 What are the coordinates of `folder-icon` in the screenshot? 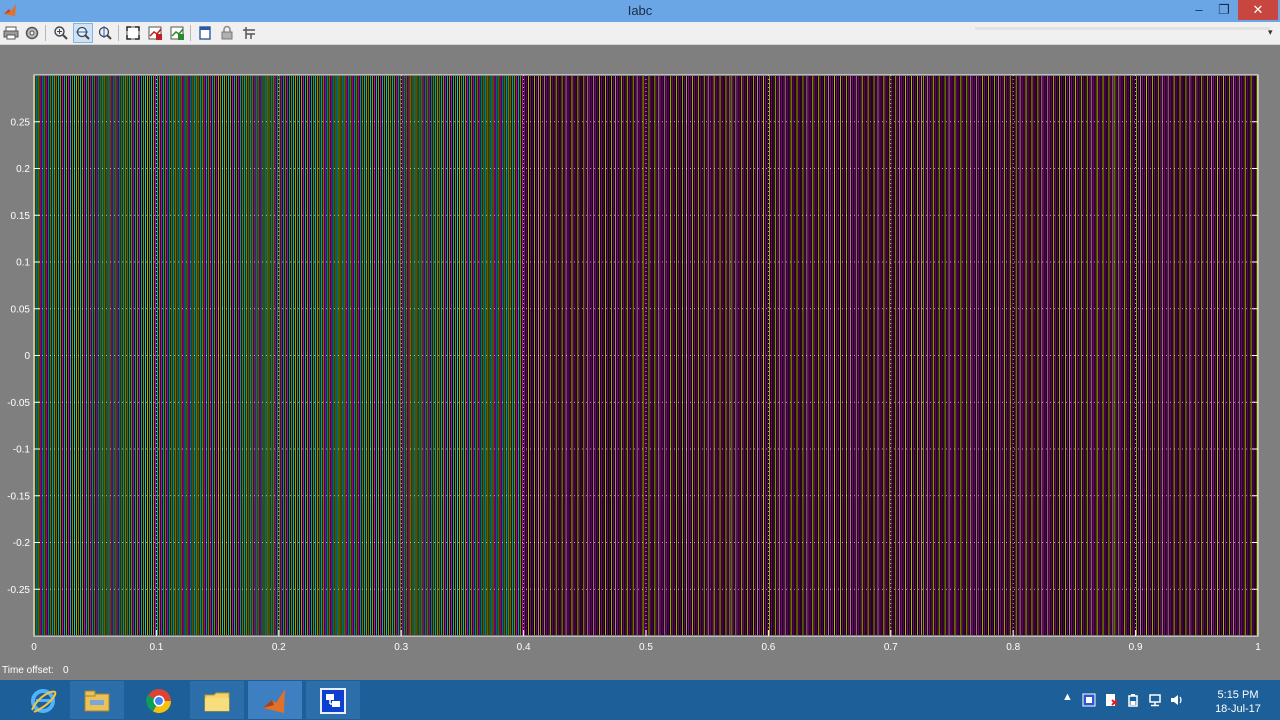 It's located at (217, 702).